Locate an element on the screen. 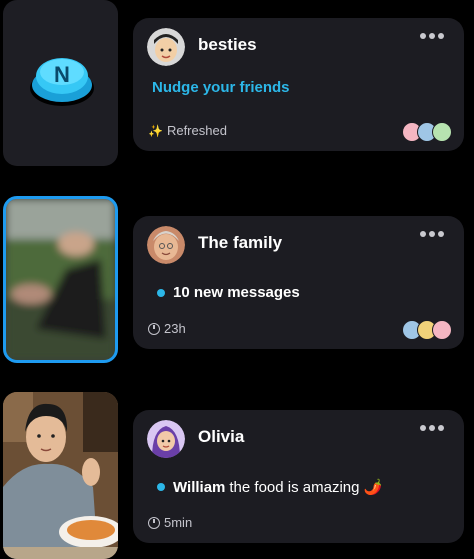  nudge-prompt: Nudge your friends is located at coordinates (221, 87).